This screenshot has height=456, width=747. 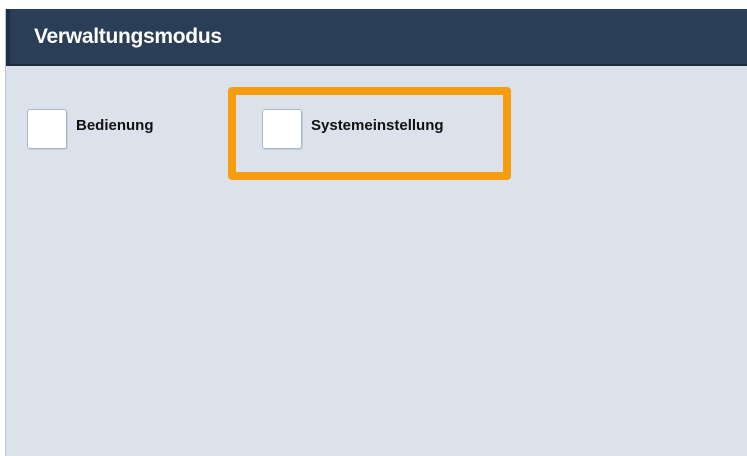 I want to click on bedienung-label: Bedienung, so click(x=115, y=125).